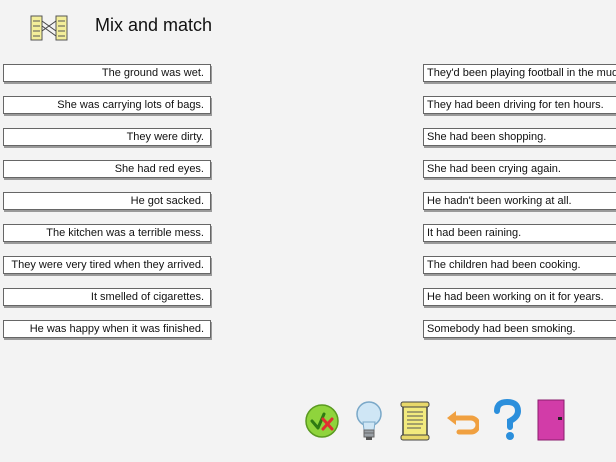 The image size is (616, 462). Describe the element at coordinates (107, 265) in the screenshot. I see `left-item: They were very tired when they arrived.` at that location.